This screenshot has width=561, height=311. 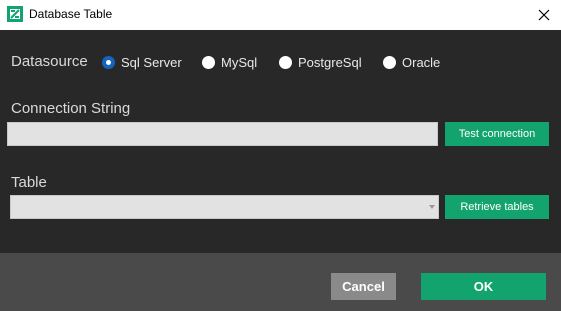 What do you see at coordinates (49, 61) in the screenshot?
I see `datasource-label: Datasource` at bounding box center [49, 61].